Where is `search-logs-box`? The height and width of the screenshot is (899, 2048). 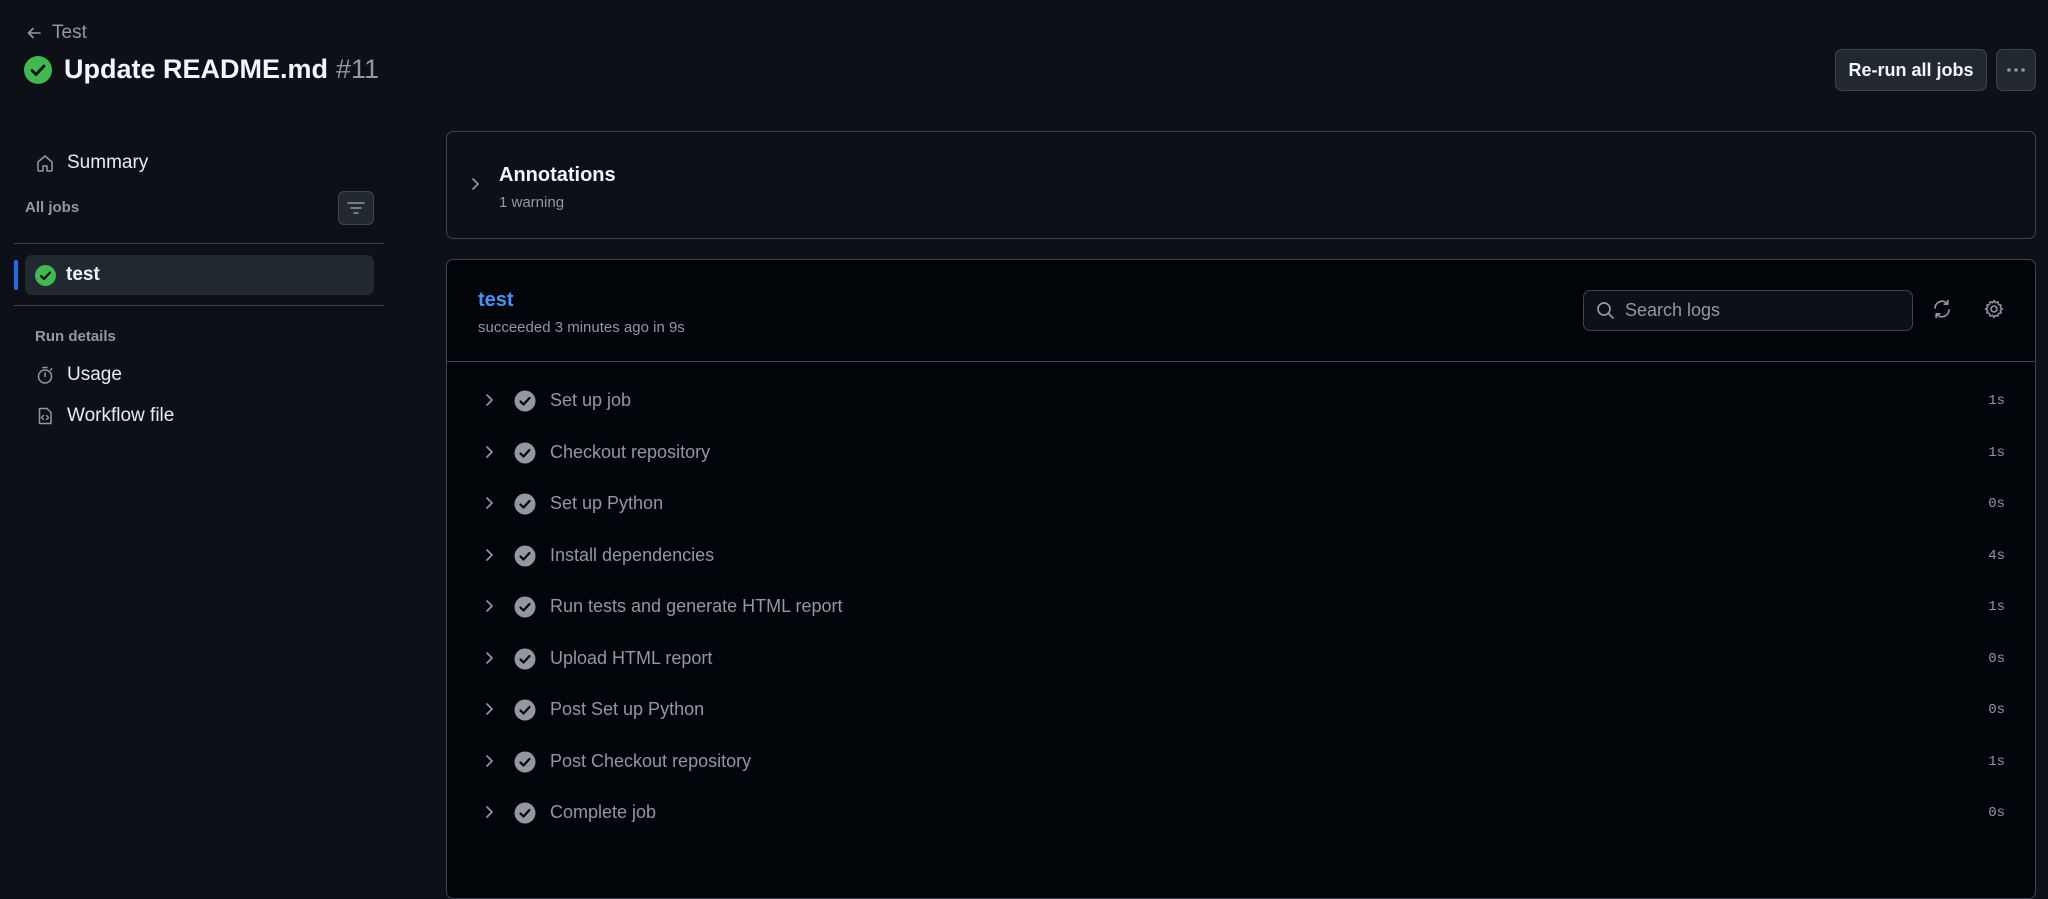
search-logs-box is located at coordinates (1748, 310).